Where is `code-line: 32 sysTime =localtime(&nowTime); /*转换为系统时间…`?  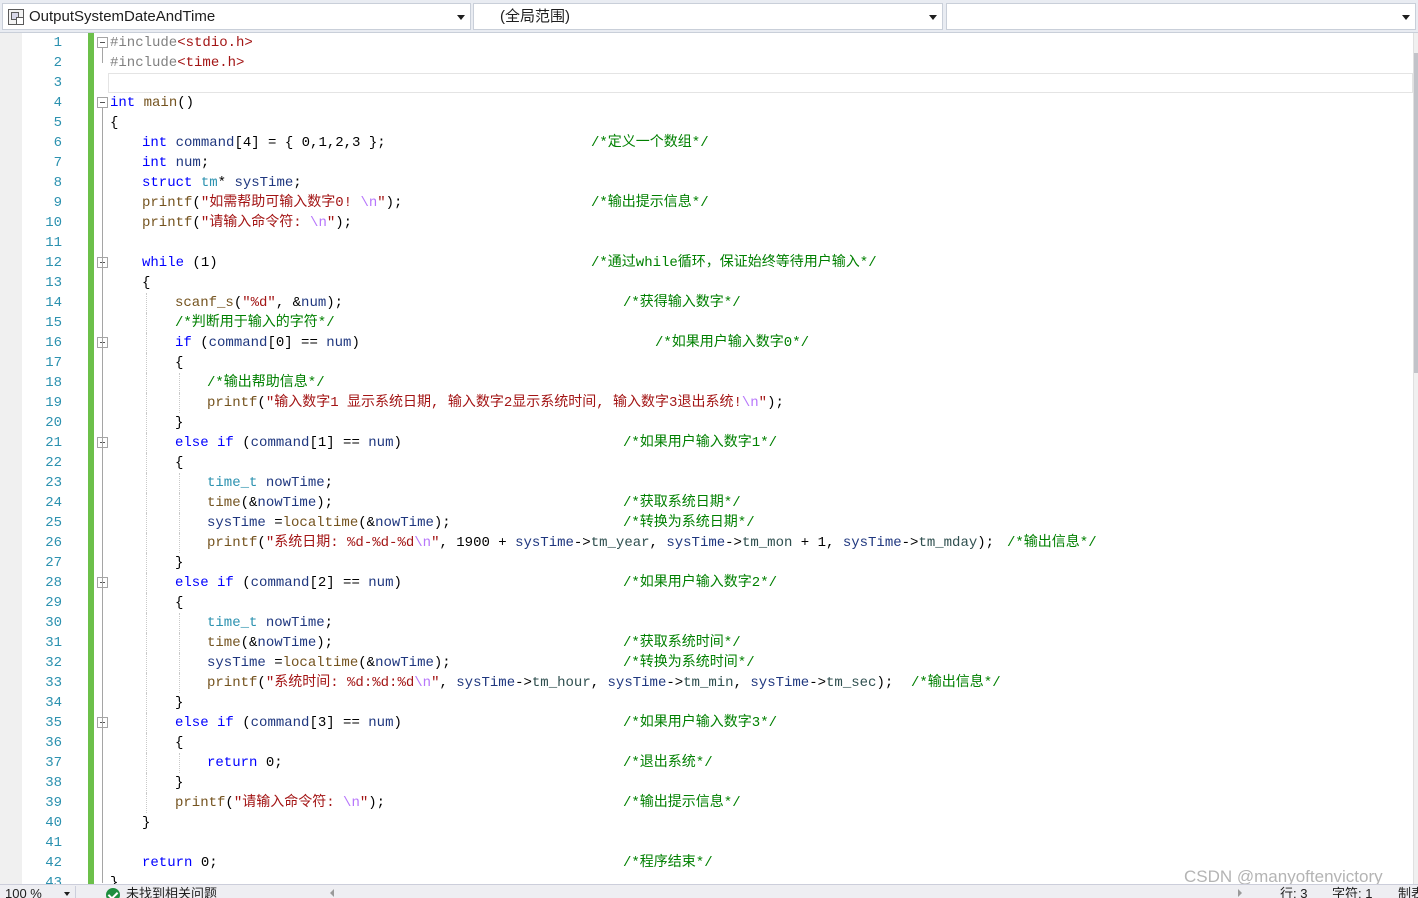
code-line: 32 sysTime =localtime(&nowTime); /*转换为系统时间… is located at coordinates (709, 663).